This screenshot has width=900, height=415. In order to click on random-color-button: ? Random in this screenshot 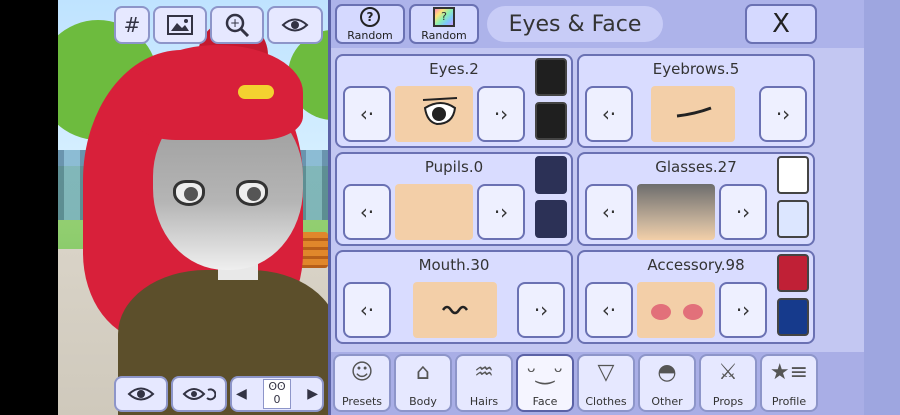, I will do `click(444, 24)`.